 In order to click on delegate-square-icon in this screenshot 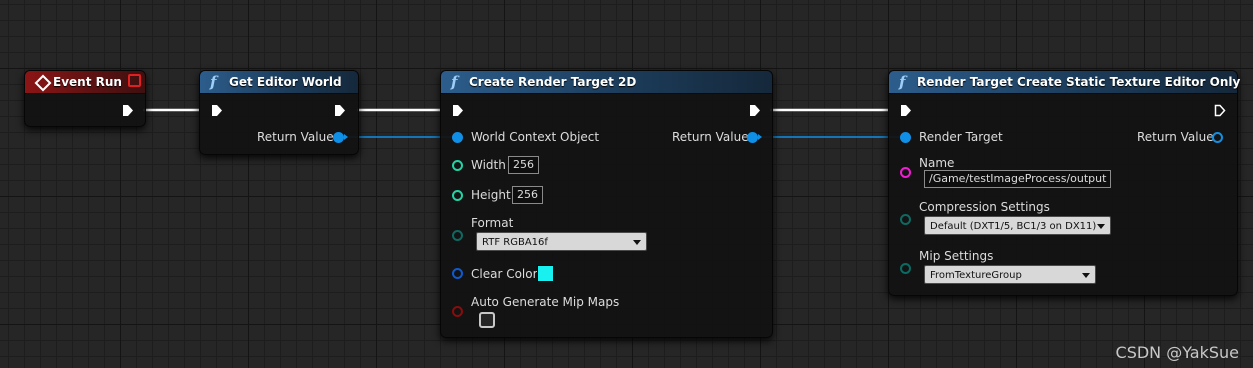, I will do `click(134, 80)`.